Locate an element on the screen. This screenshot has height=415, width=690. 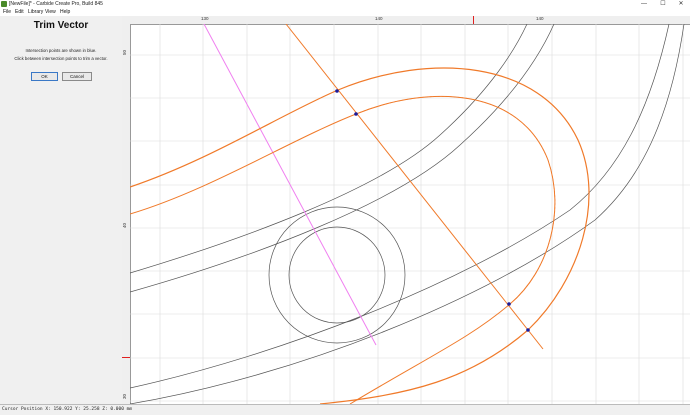
outer-circle is located at coordinates (337, 275).